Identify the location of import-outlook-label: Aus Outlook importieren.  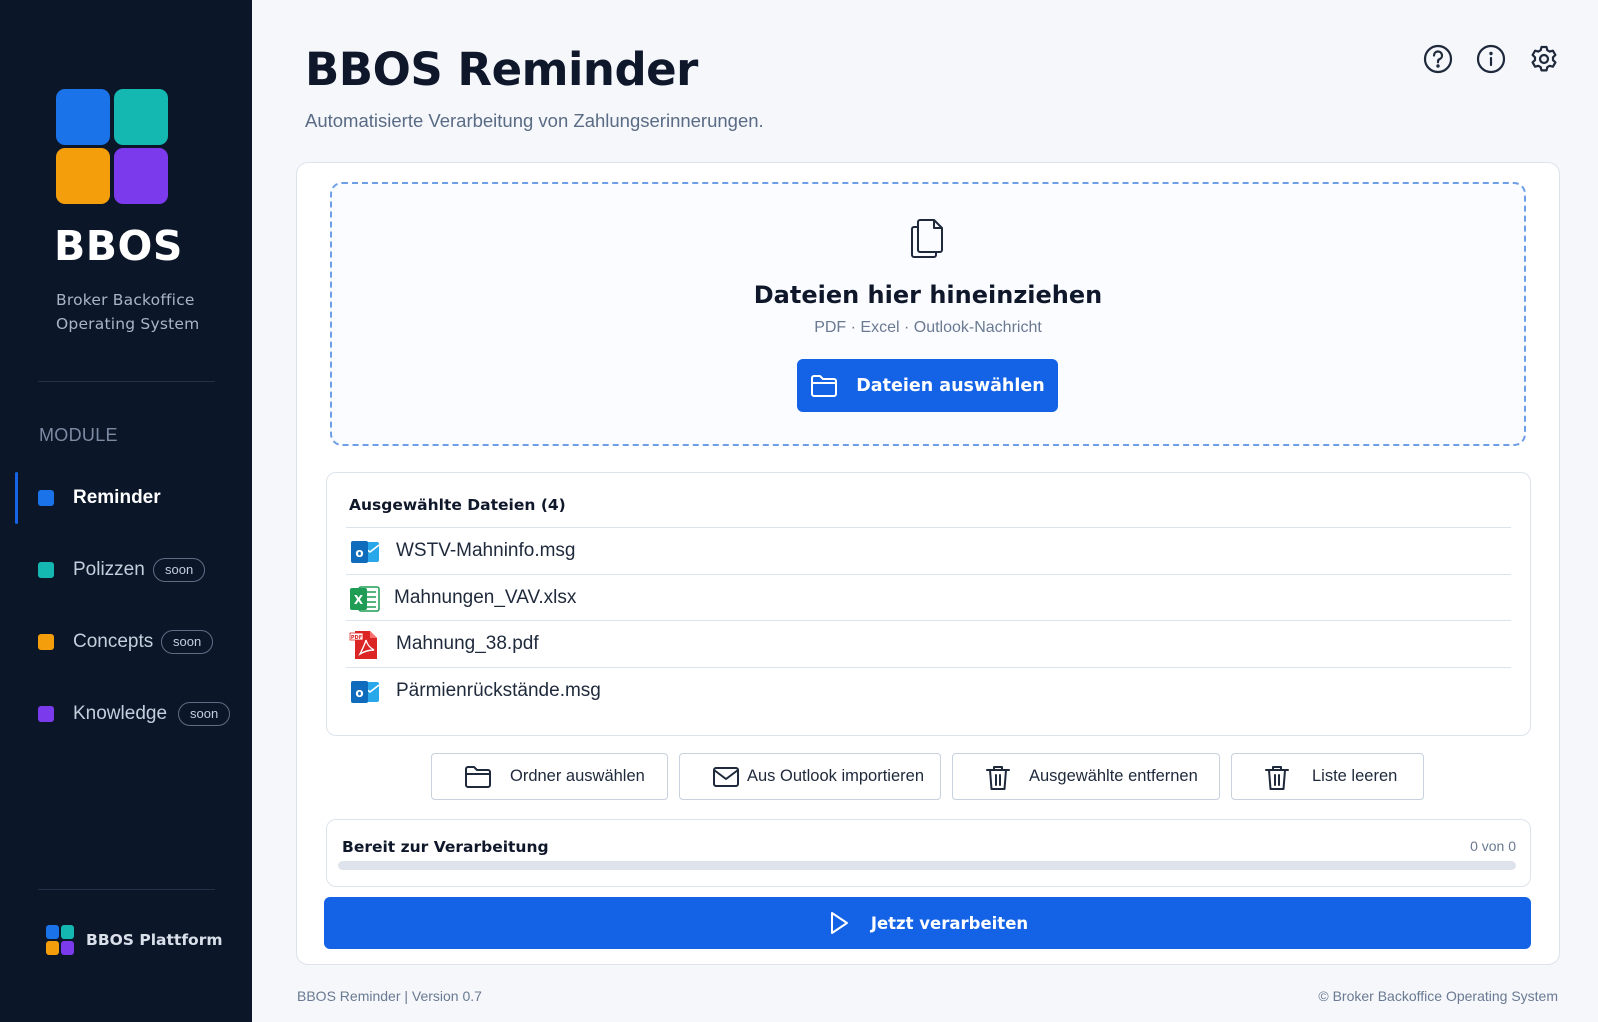
(835, 776).